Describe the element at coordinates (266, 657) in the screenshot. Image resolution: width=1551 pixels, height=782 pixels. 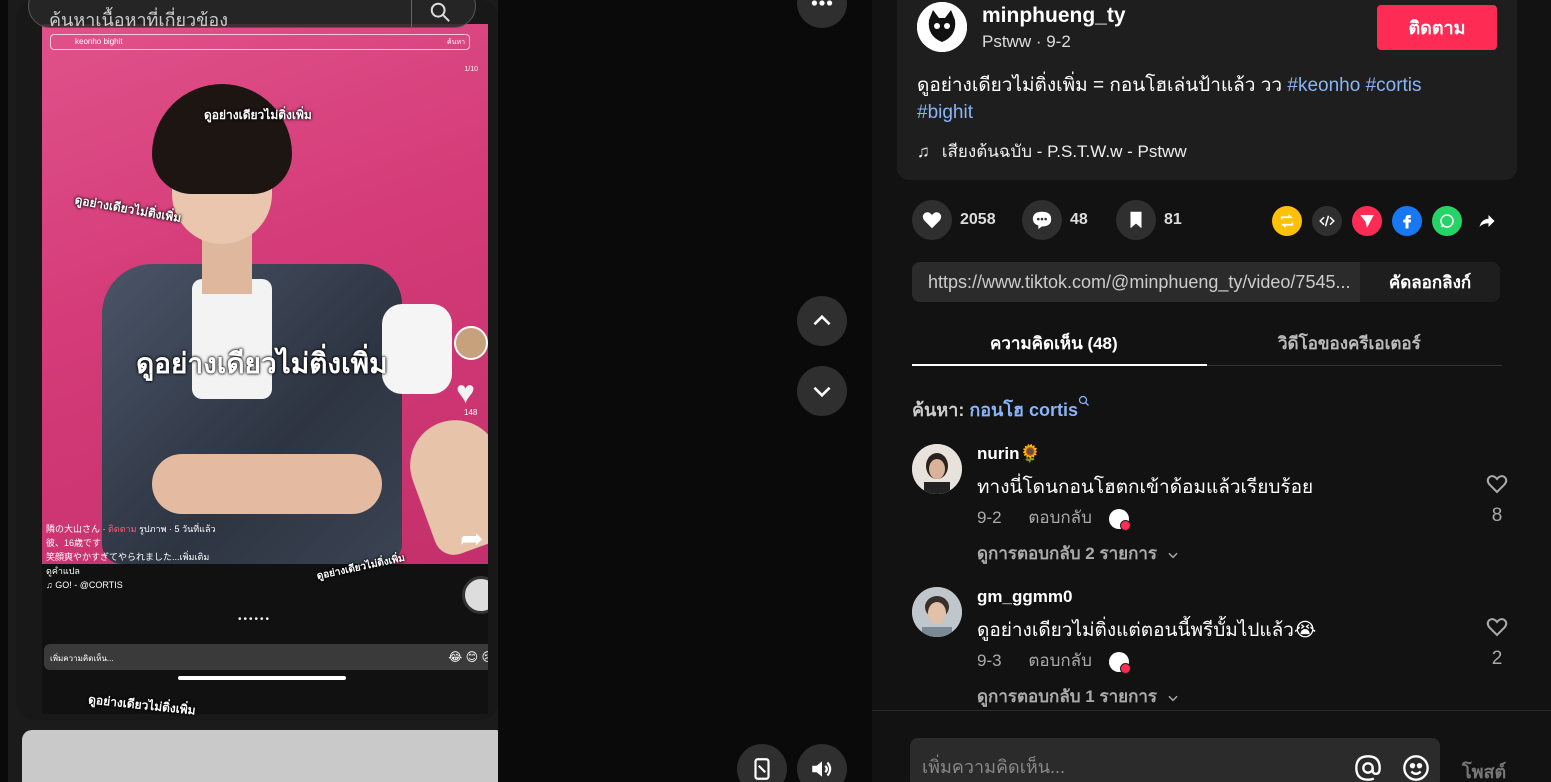
I see `inner-comment-bar: เพิ่มความคิดเห็น... 😂 😊 😢` at that location.